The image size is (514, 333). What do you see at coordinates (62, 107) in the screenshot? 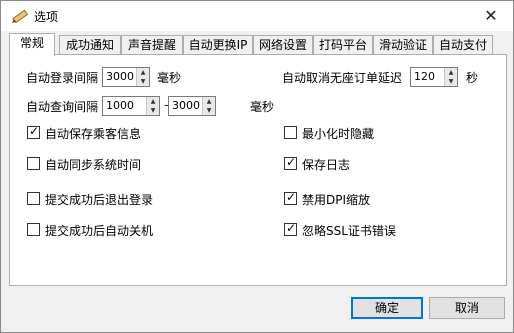
I see `auto-query-interval-label: 自动查询间隔` at bounding box center [62, 107].